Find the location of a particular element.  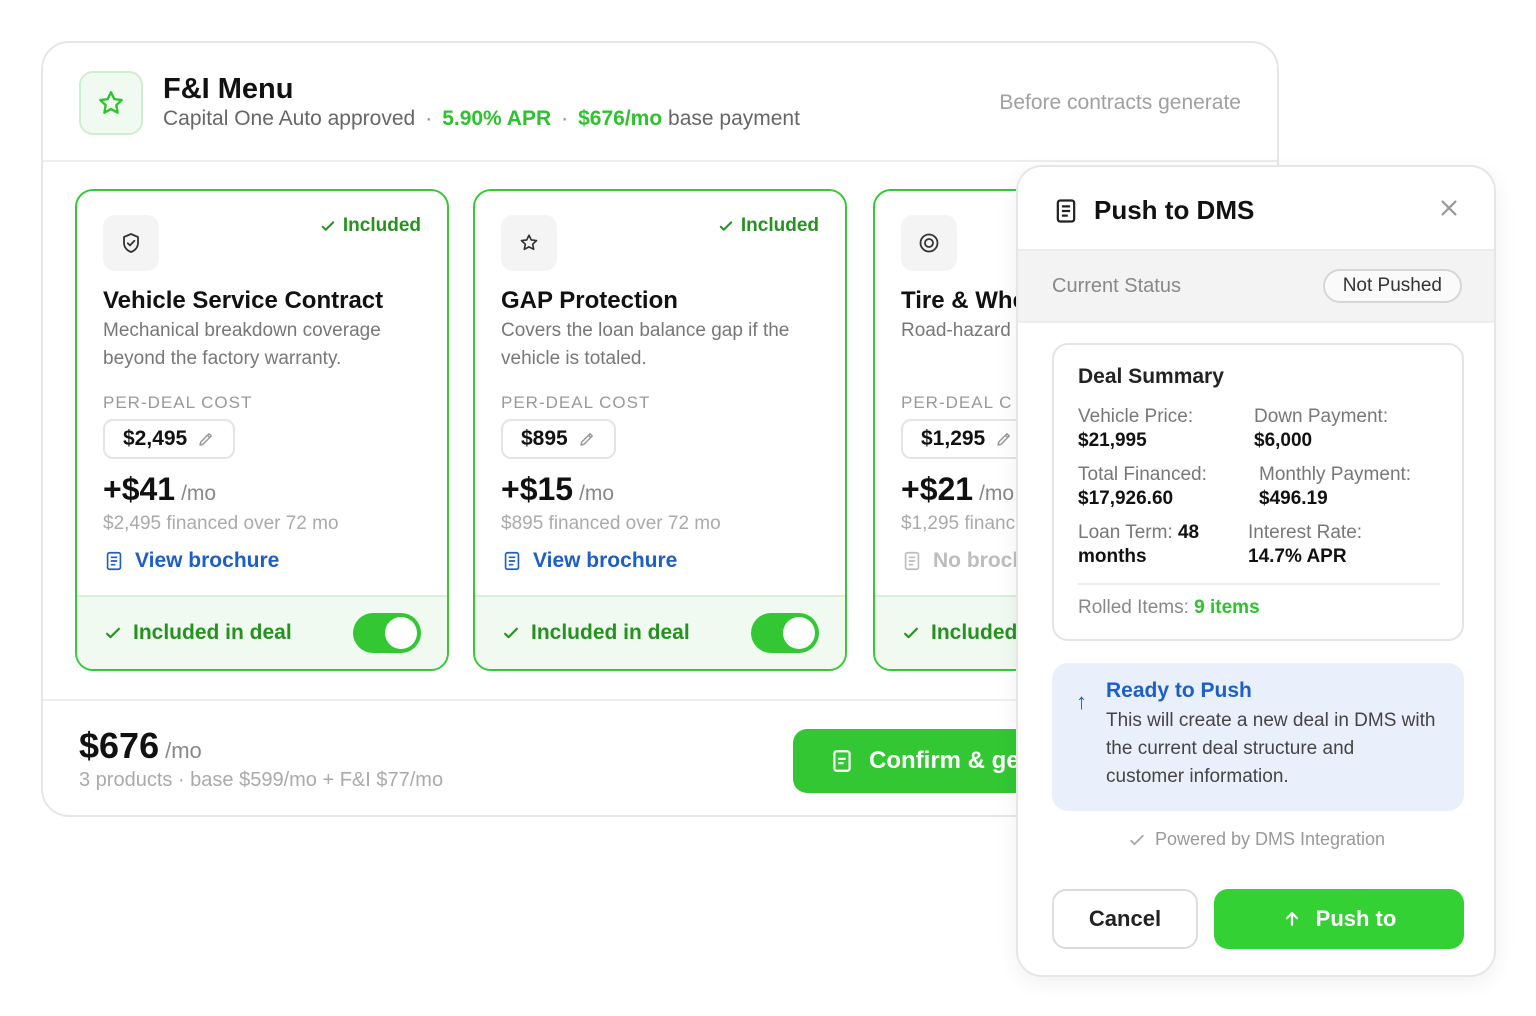

apr-value: 5.90% APR is located at coordinates (497, 118).